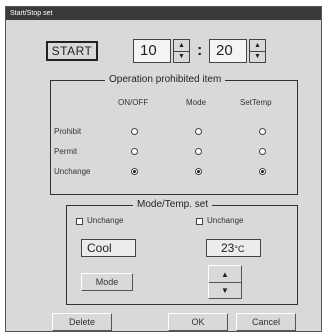 The height and width of the screenshot is (336, 331). What do you see at coordinates (163, 13) in the screenshot?
I see `window-title: Start/Stop set` at bounding box center [163, 13].